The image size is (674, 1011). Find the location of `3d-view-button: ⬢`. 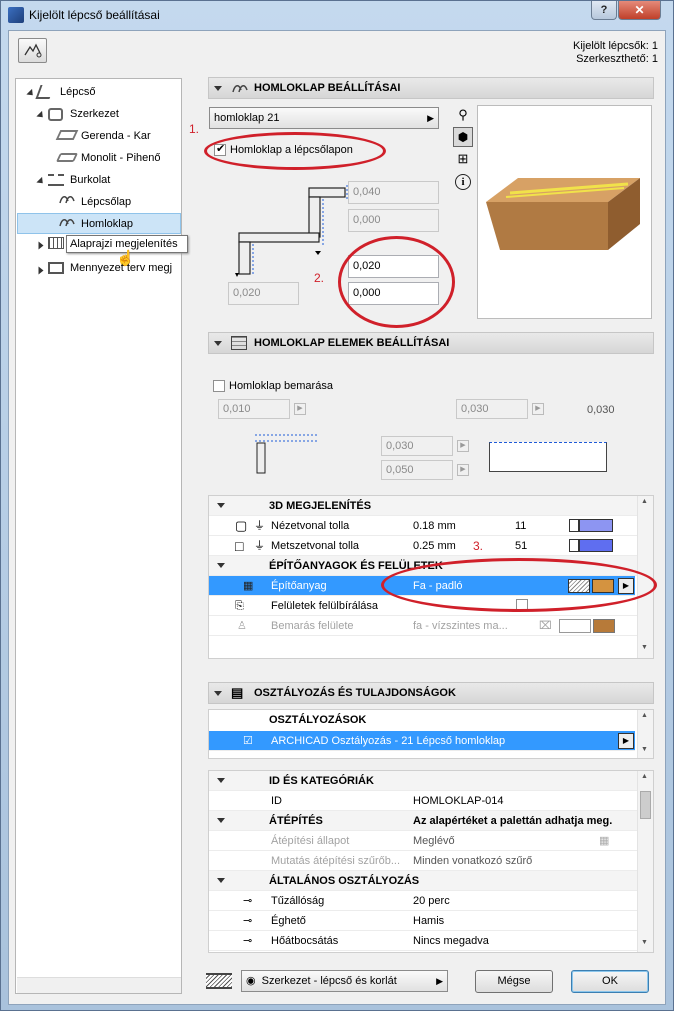

3d-view-button: ⬢ is located at coordinates (463, 137).